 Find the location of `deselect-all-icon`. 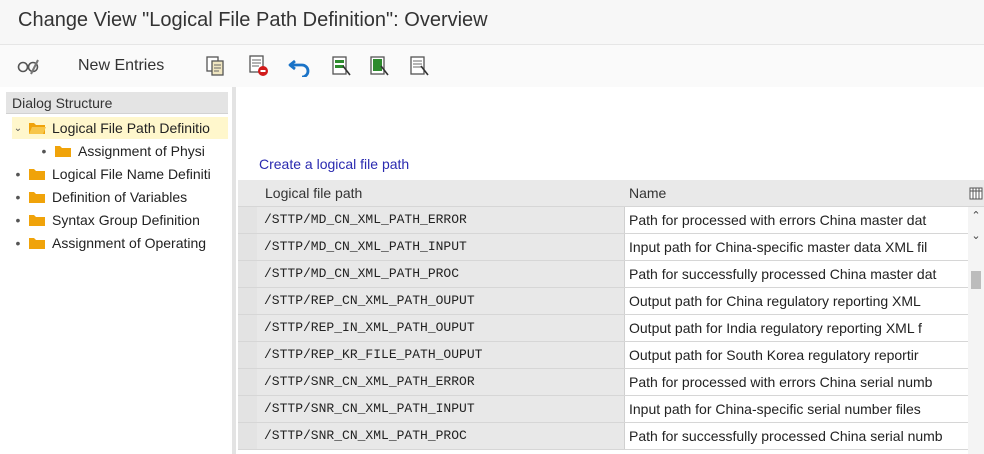

deselect-all-icon is located at coordinates (419, 66).